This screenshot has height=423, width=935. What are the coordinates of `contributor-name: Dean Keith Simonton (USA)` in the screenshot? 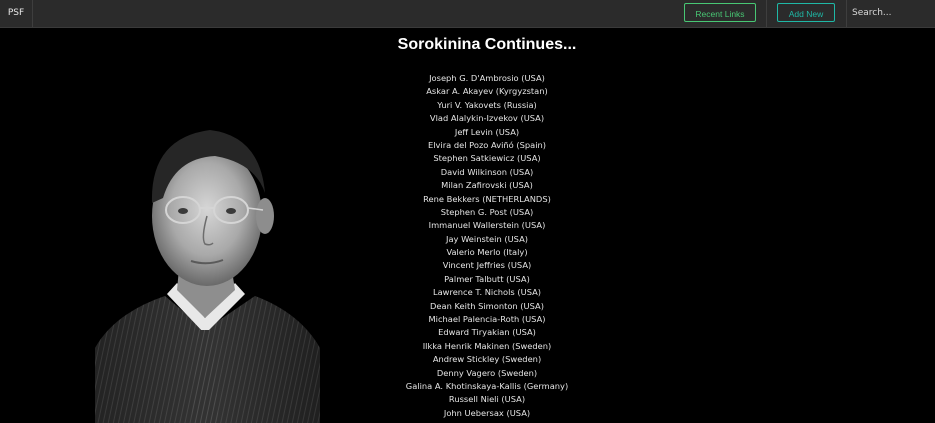 It's located at (487, 305).